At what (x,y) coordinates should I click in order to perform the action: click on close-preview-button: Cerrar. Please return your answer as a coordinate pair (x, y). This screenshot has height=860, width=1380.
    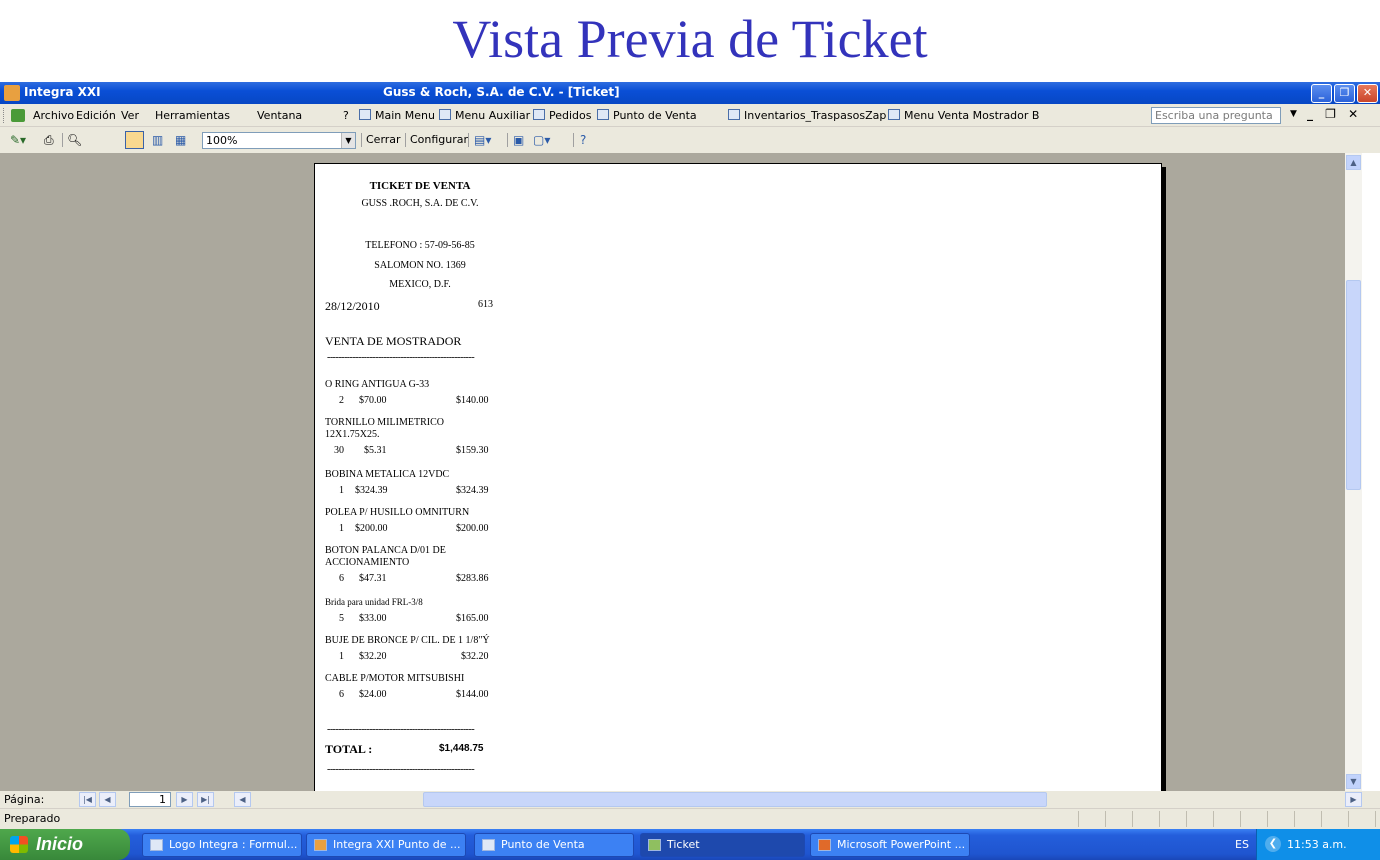
    Looking at the image, I should click on (383, 139).